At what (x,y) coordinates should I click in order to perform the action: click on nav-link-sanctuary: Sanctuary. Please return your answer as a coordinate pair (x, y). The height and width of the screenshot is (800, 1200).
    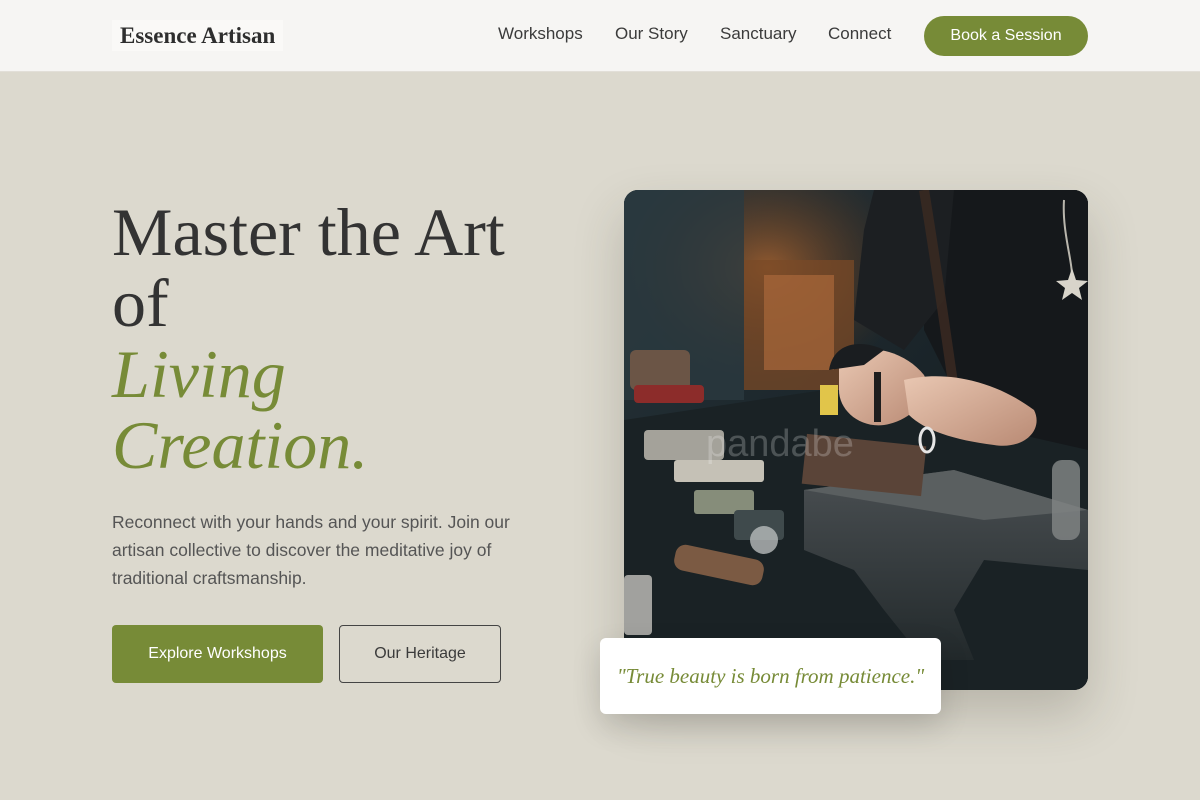
    Looking at the image, I should click on (758, 34).